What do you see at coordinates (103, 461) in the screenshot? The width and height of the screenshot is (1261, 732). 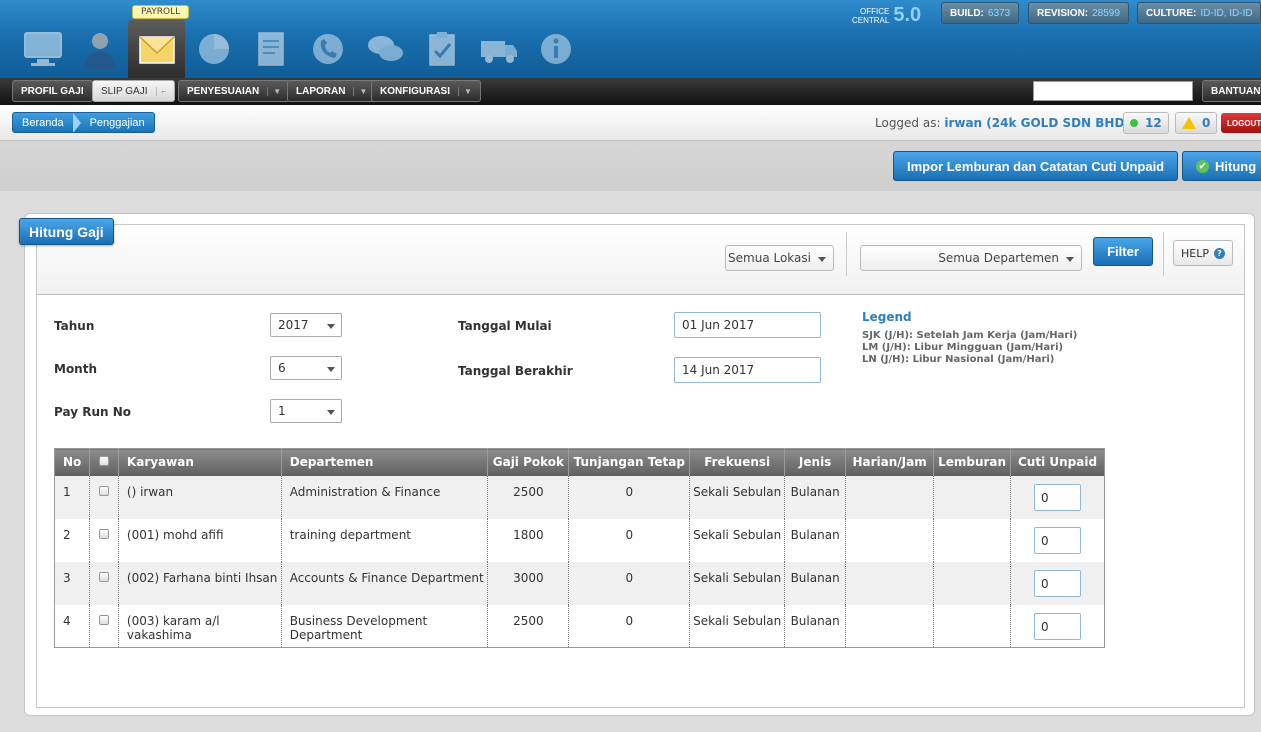 I see `select-all-checkbox` at bounding box center [103, 461].